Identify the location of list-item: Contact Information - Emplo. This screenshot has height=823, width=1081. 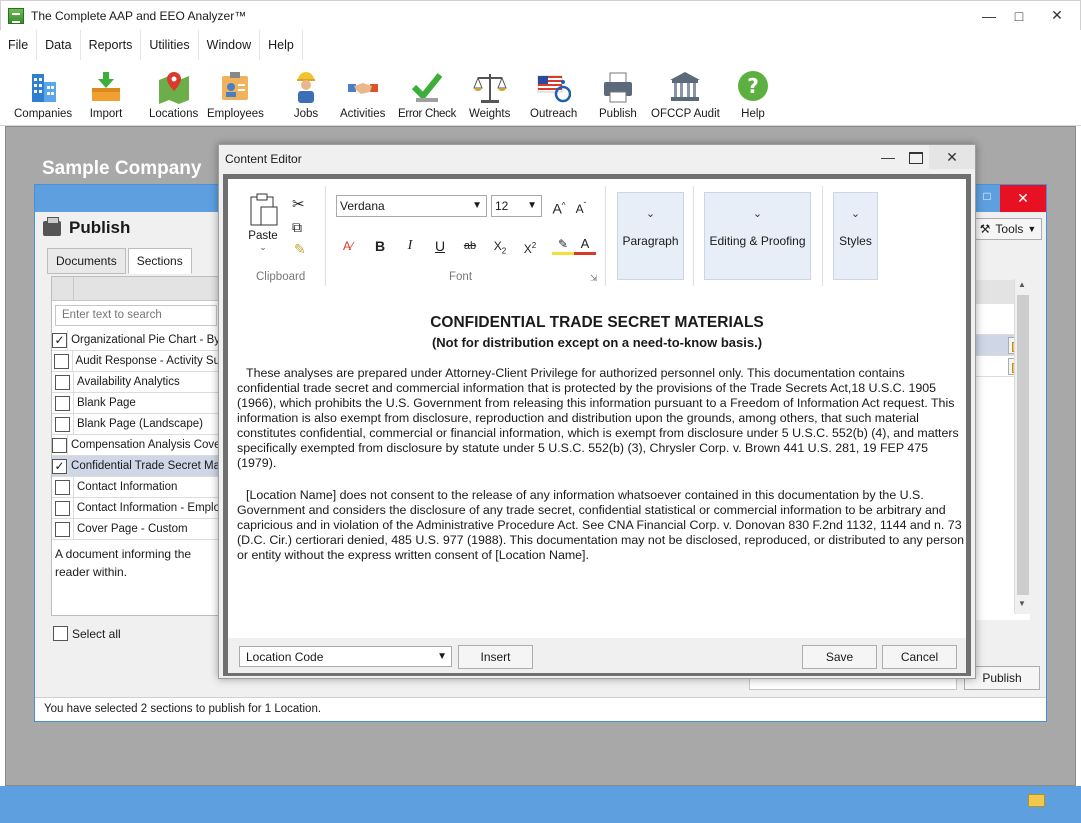
(136, 508).